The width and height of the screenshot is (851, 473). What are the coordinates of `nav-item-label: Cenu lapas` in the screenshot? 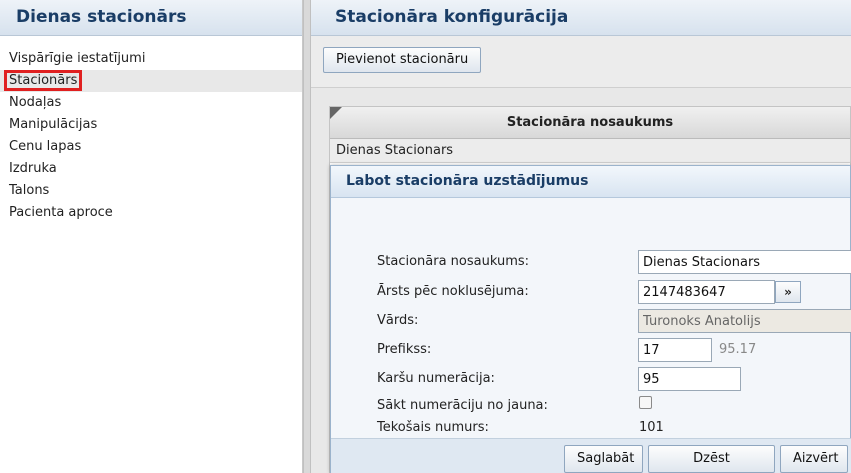 It's located at (45, 146).